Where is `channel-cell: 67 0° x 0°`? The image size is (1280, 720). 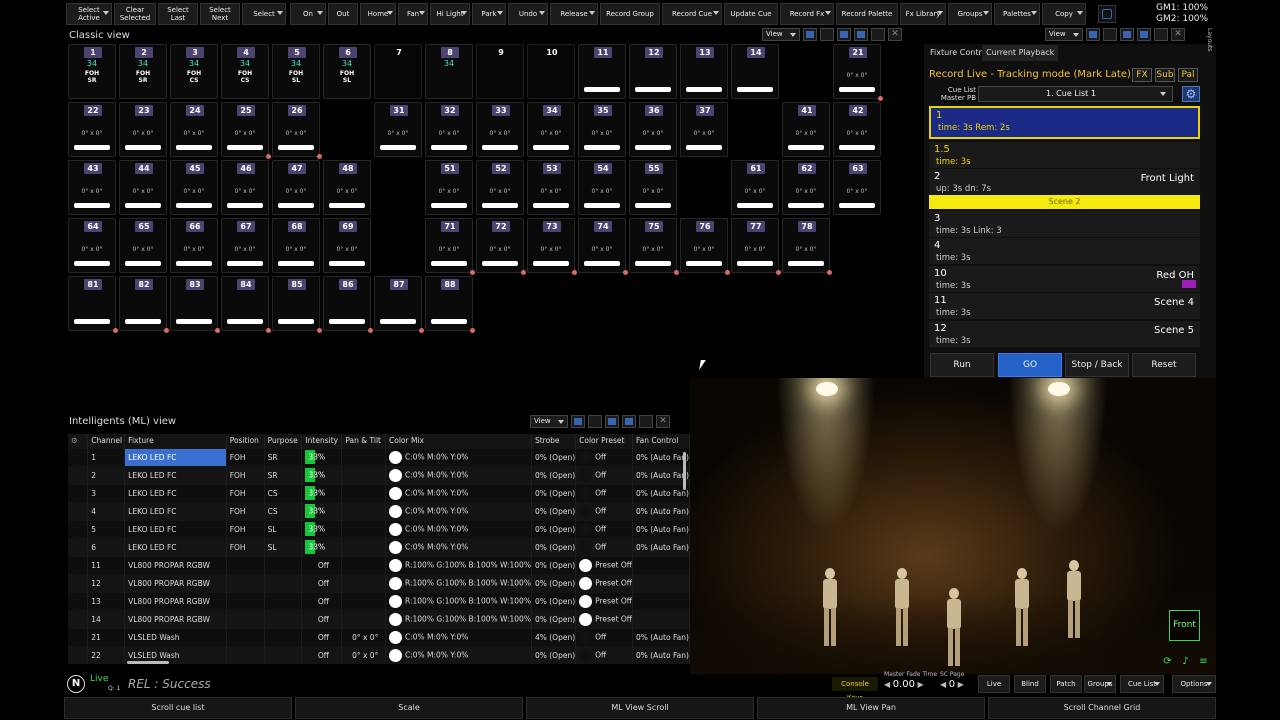 channel-cell: 67 0° x 0° is located at coordinates (245, 245).